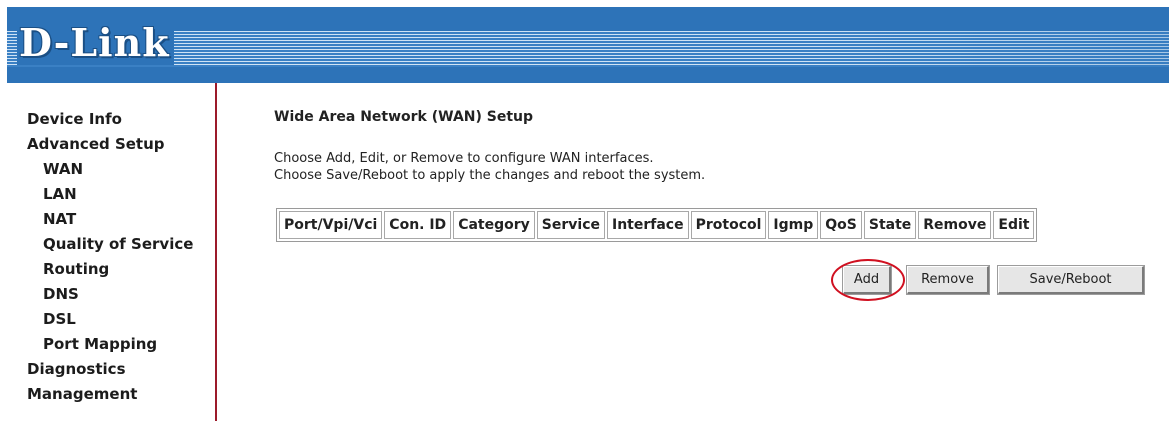 Image resolution: width=1176 pixels, height=421 pixels. I want to click on column-header-qos: QoS, so click(841, 225).